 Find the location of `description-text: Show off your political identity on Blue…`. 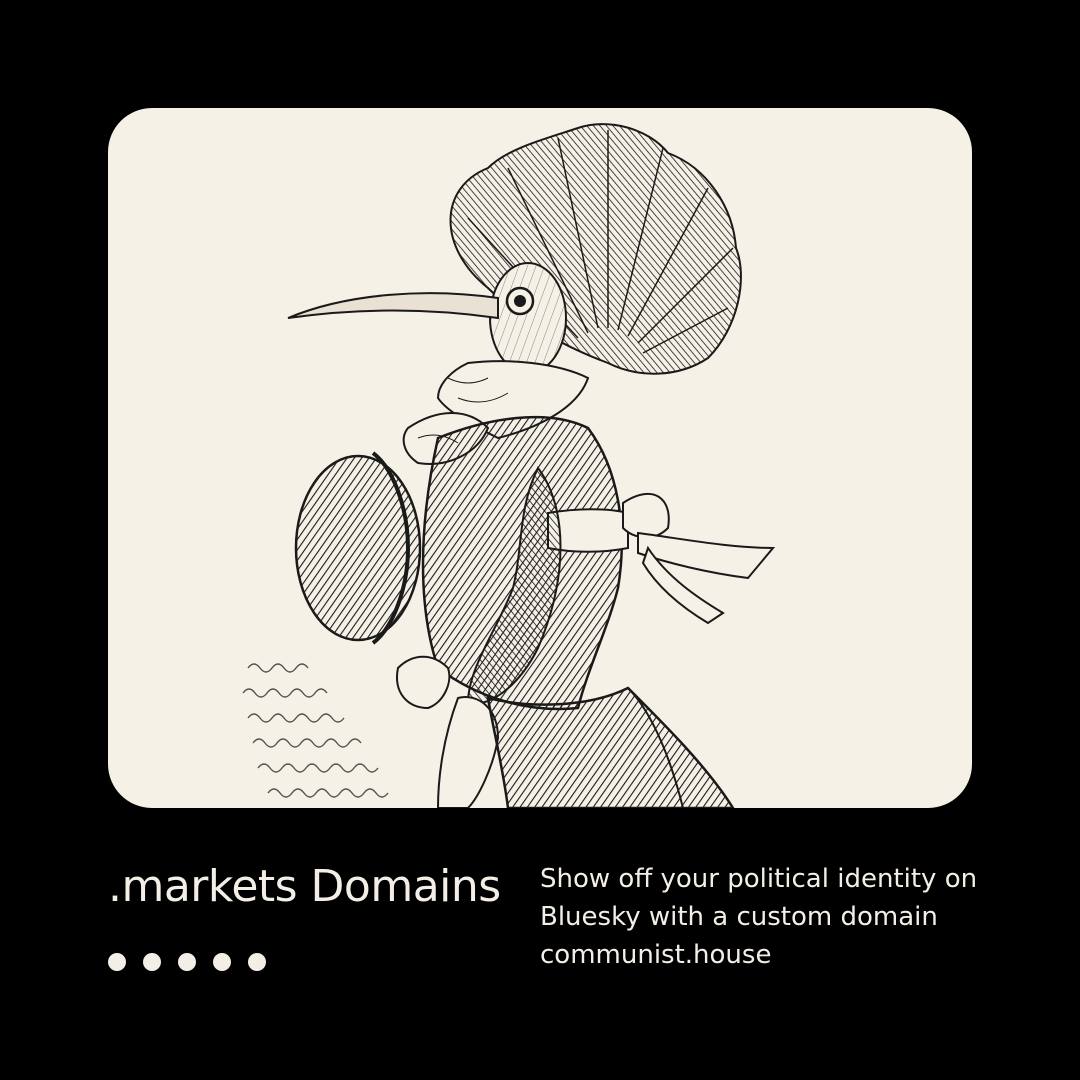

description-text: Show off your political identity on Blue… is located at coordinates (770, 917).